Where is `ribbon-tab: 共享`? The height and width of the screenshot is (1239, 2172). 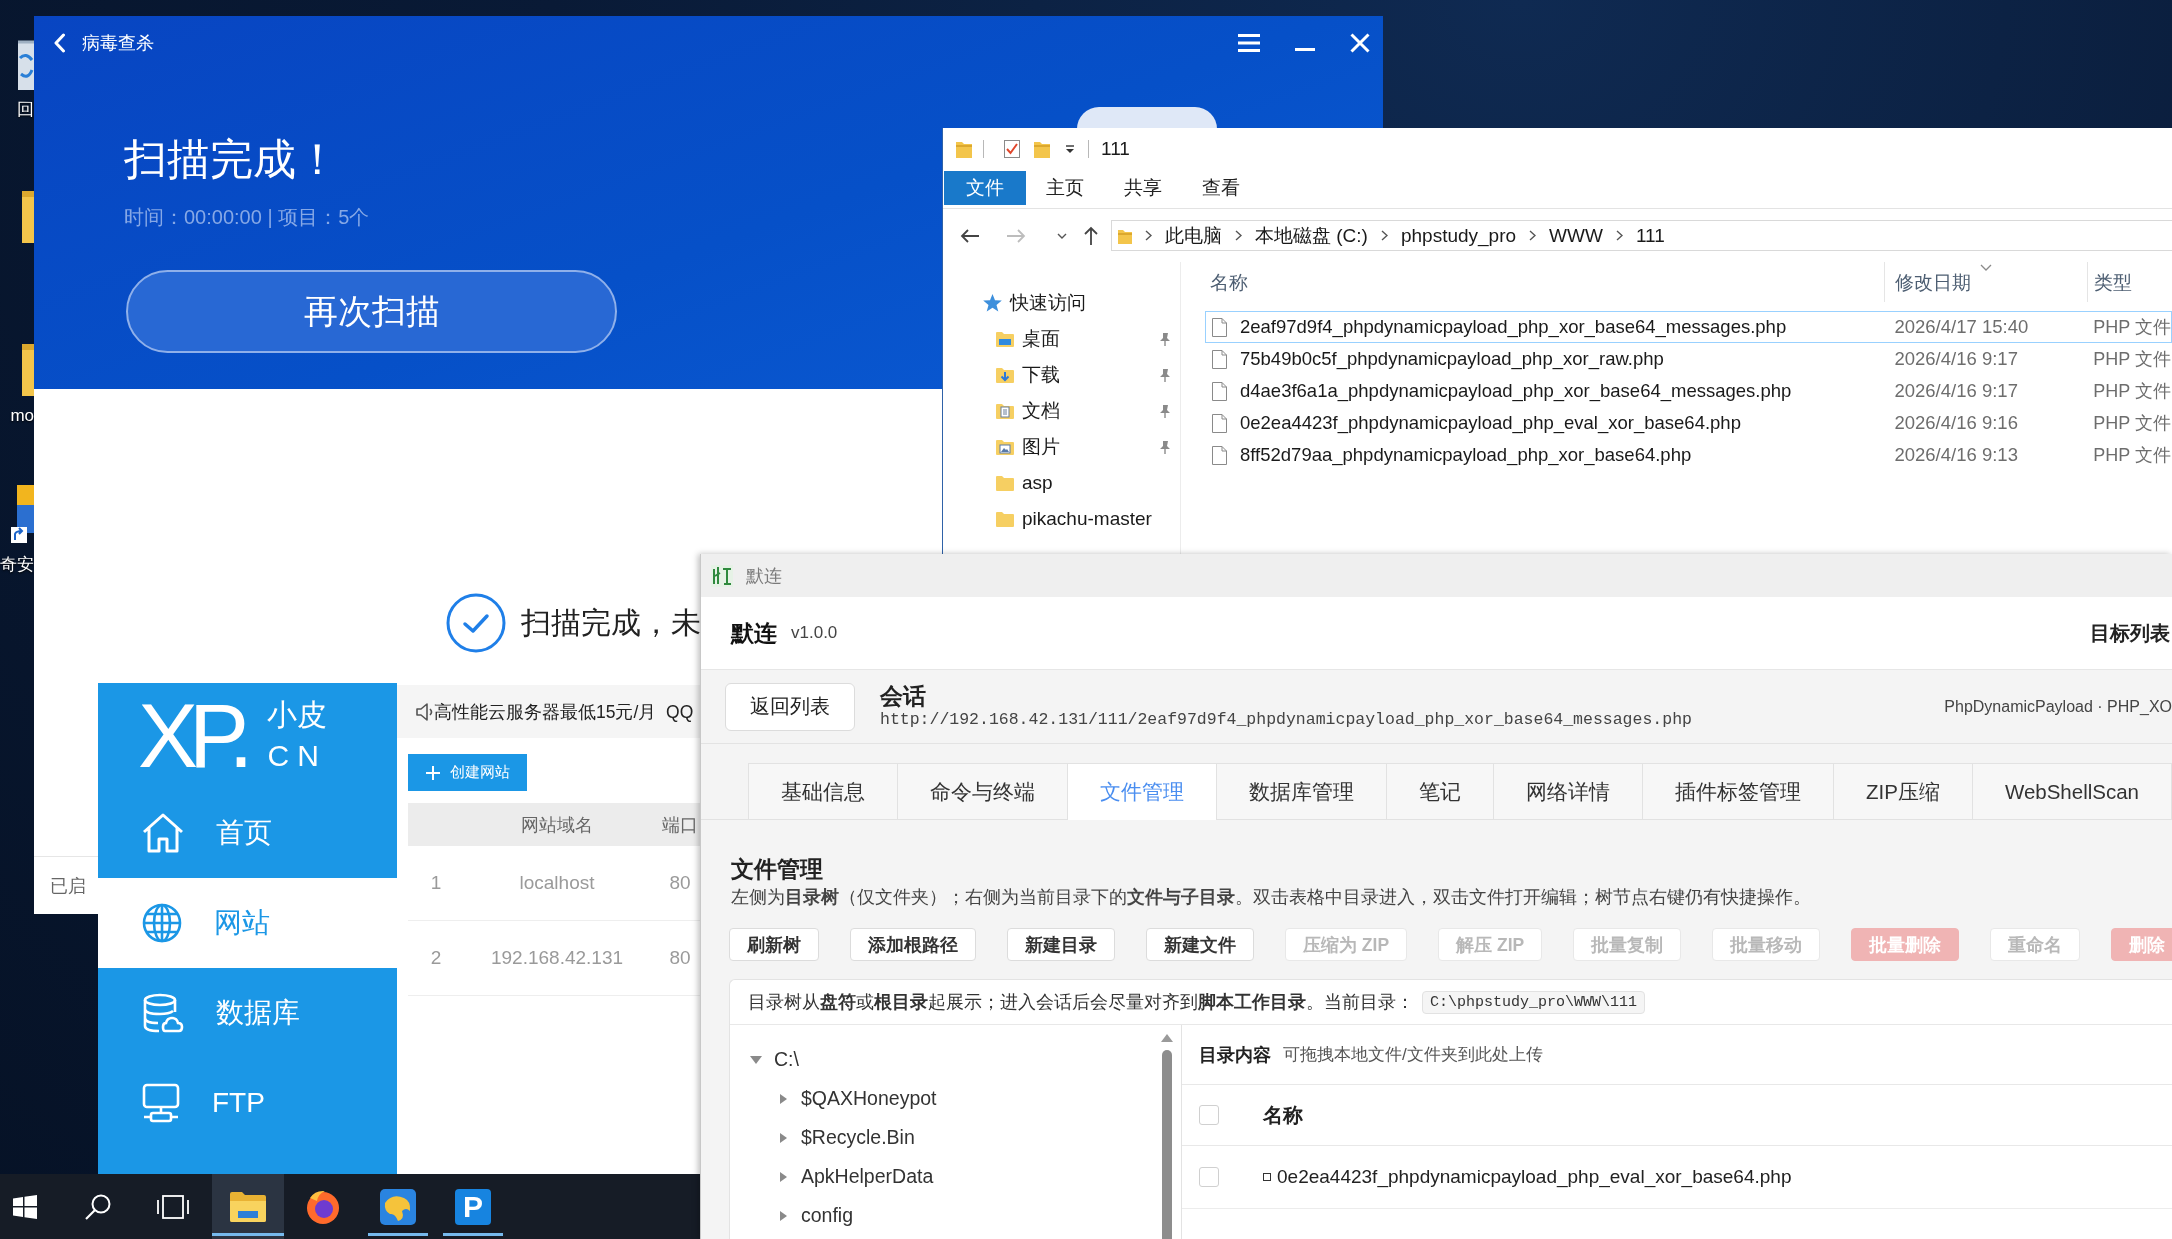 ribbon-tab: 共享 is located at coordinates (1143, 188).